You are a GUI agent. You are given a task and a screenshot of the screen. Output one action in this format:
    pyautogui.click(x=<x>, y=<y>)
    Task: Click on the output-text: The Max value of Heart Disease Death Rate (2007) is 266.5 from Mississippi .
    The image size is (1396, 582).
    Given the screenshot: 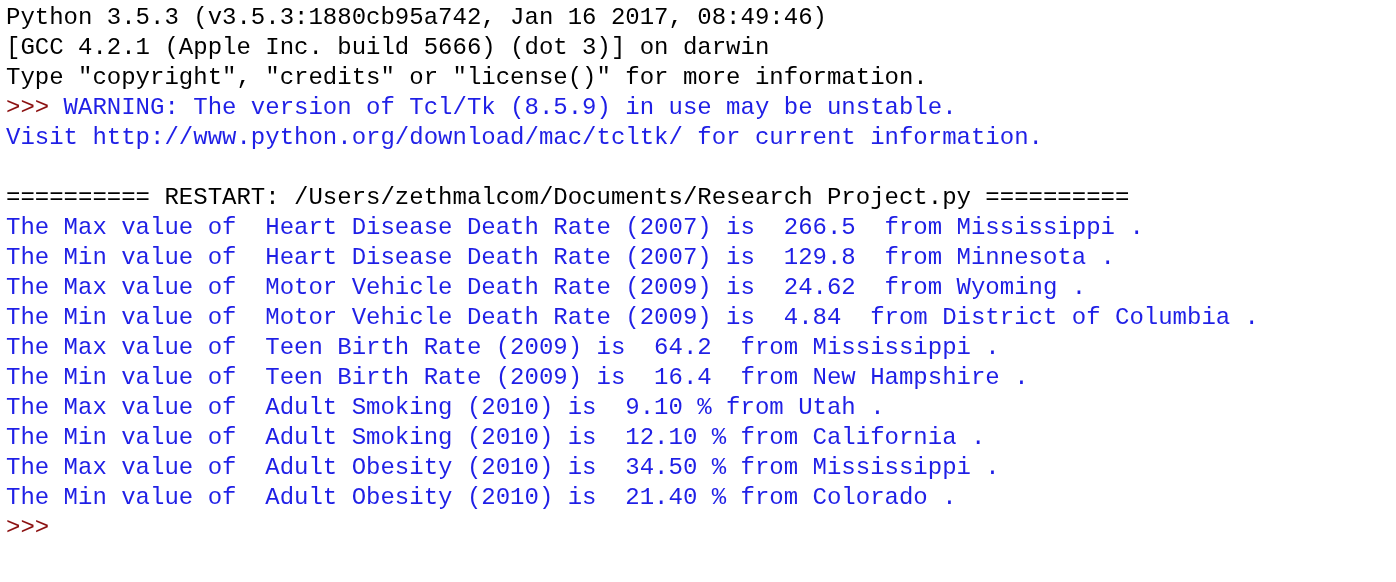 What is the action you would take?
    pyautogui.click(x=575, y=228)
    